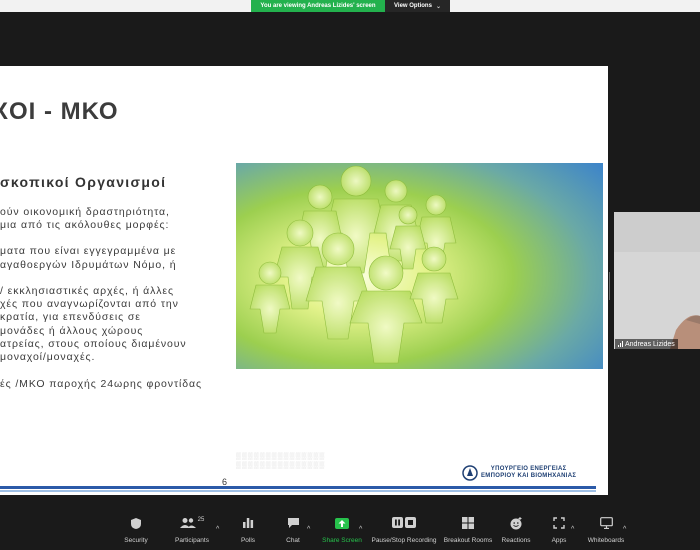 The image size is (700, 550). Describe the element at coordinates (187, 523) in the screenshot. I see `participants-icon` at that location.